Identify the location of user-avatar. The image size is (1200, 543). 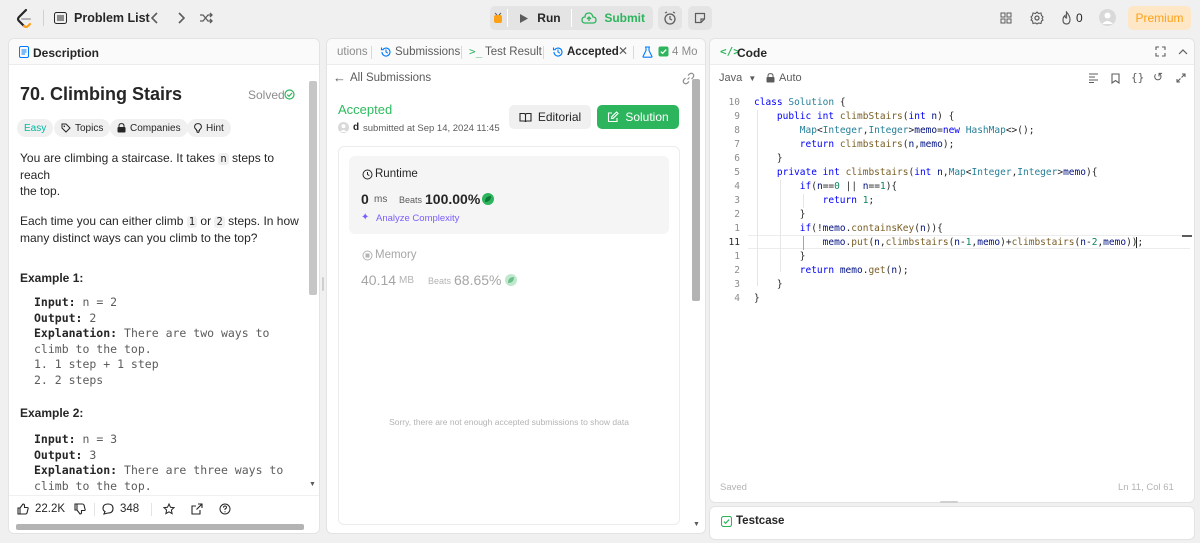
(343, 127).